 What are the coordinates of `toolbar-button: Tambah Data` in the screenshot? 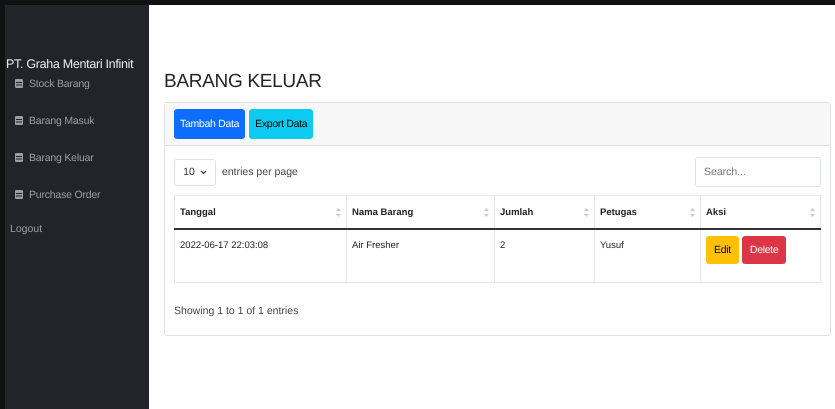 It's located at (210, 124).